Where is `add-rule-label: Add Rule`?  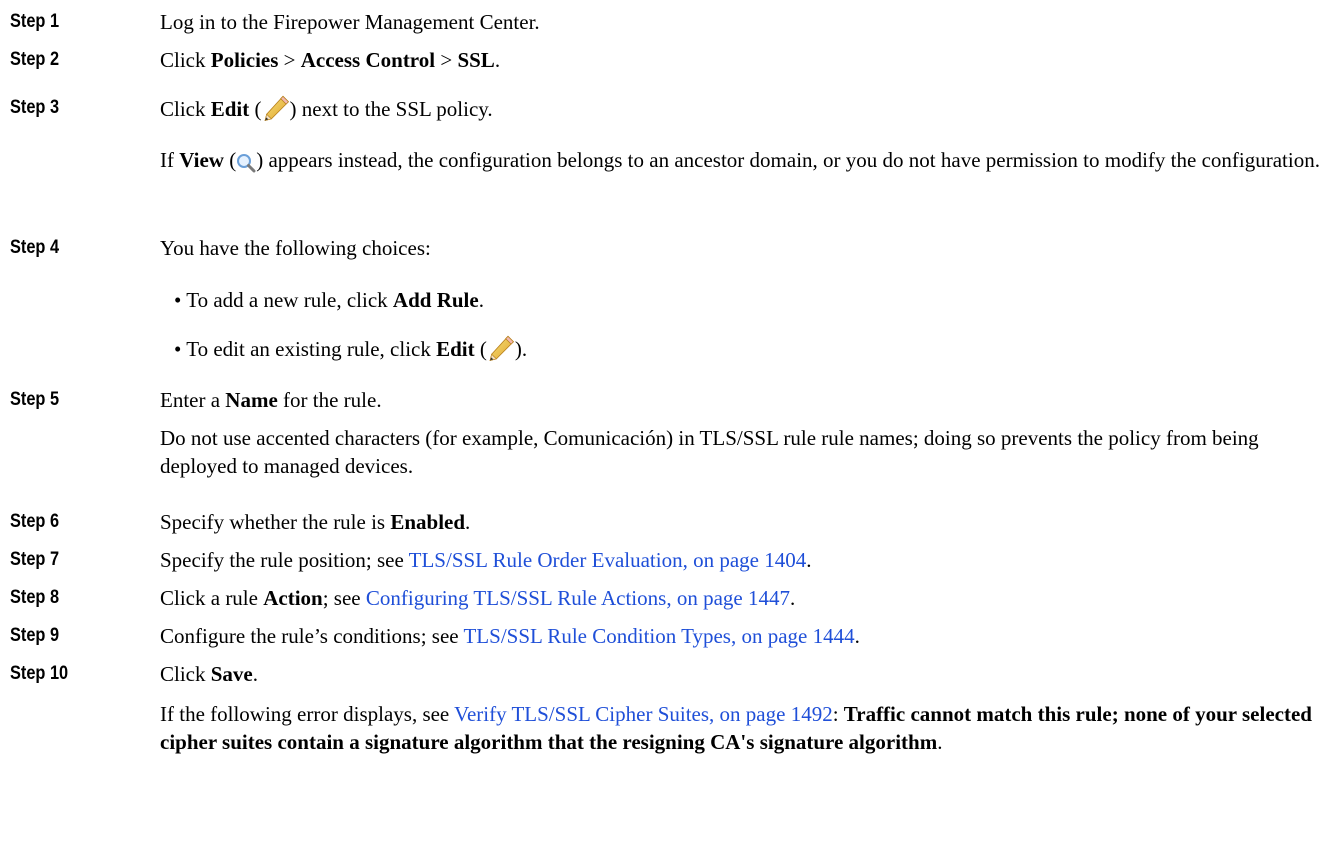
add-rule-label: Add Rule is located at coordinates (435, 300).